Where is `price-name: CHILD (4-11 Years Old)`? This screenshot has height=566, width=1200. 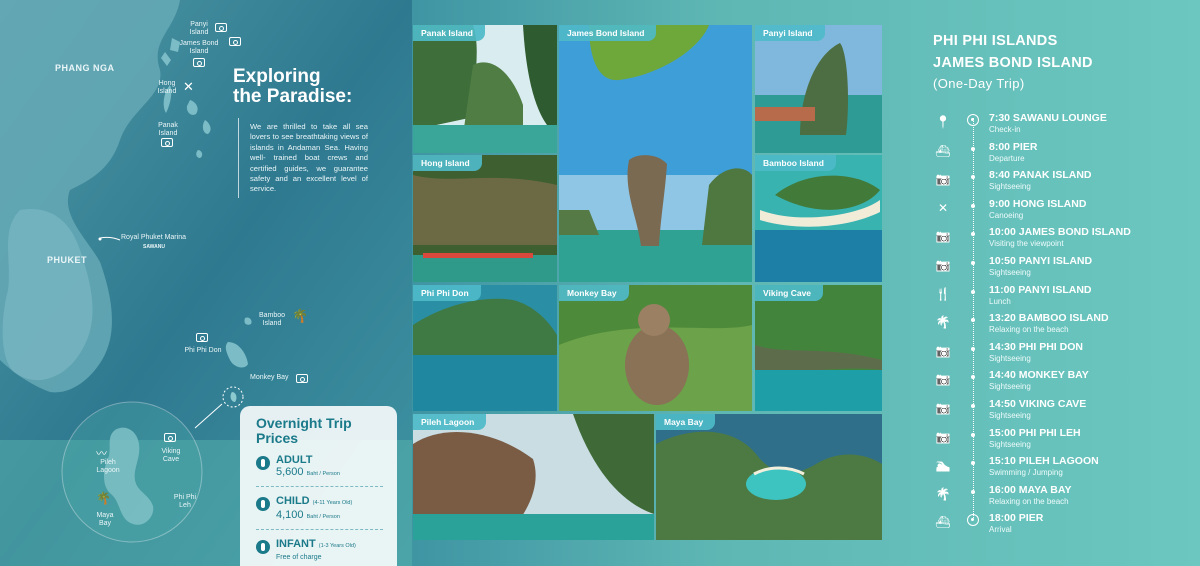
price-name: CHILD (4-11 Years Old) is located at coordinates (314, 502).